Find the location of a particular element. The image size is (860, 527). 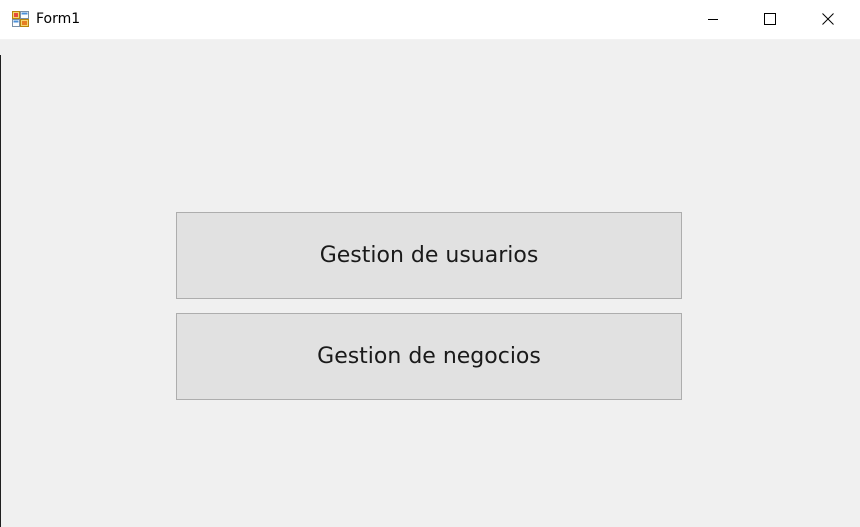

close-button is located at coordinates (828, 19).